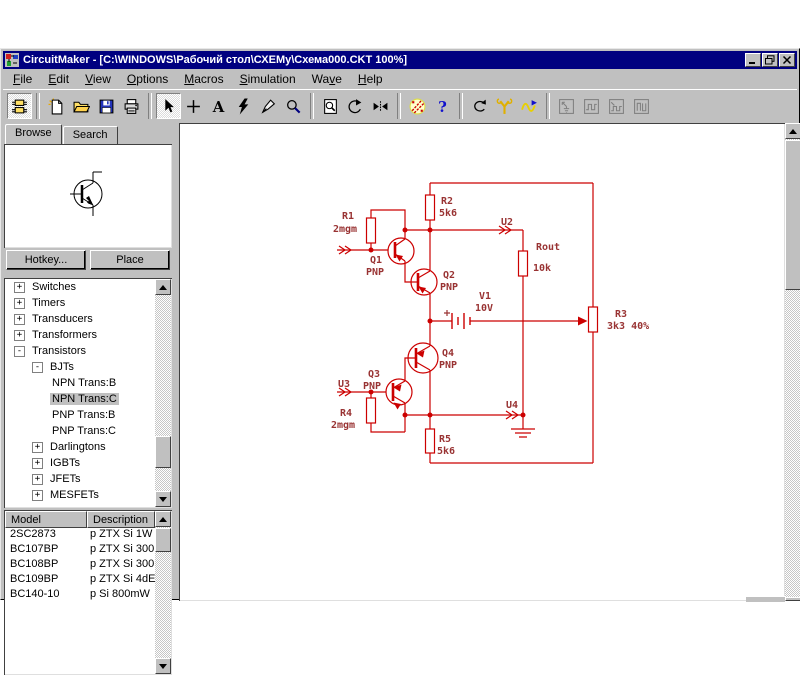  Describe the element at coordinates (163, 519) in the screenshot. I see `model-scroll-up` at that location.